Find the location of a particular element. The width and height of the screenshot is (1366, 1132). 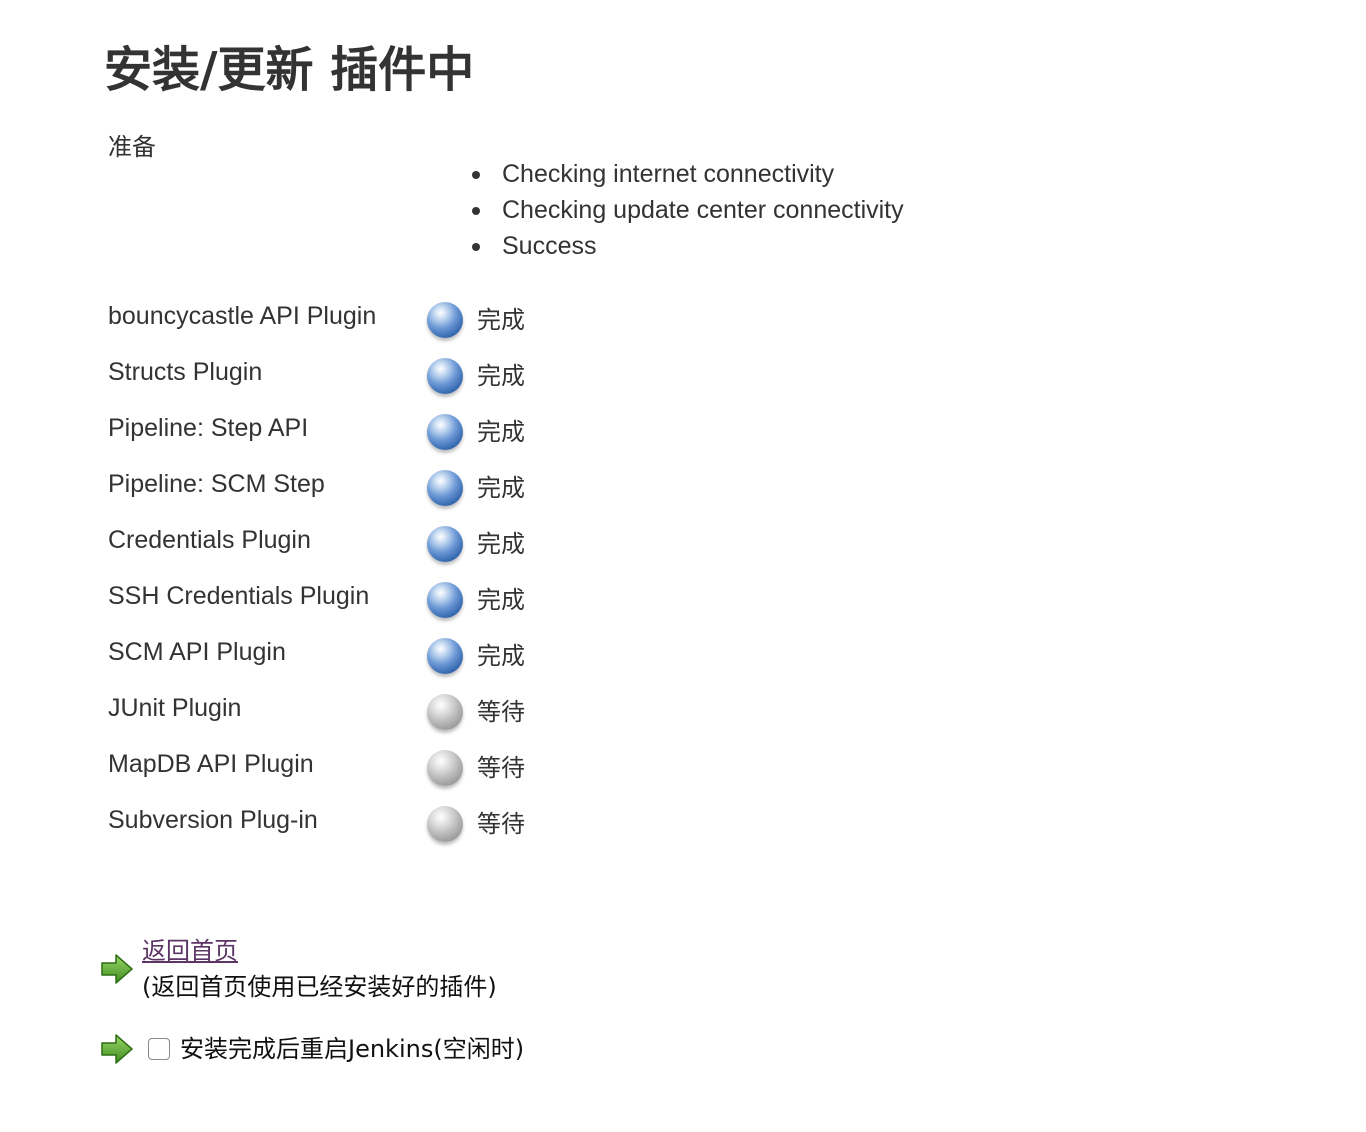

preparation-step-text: Success is located at coordinates (549, 246).